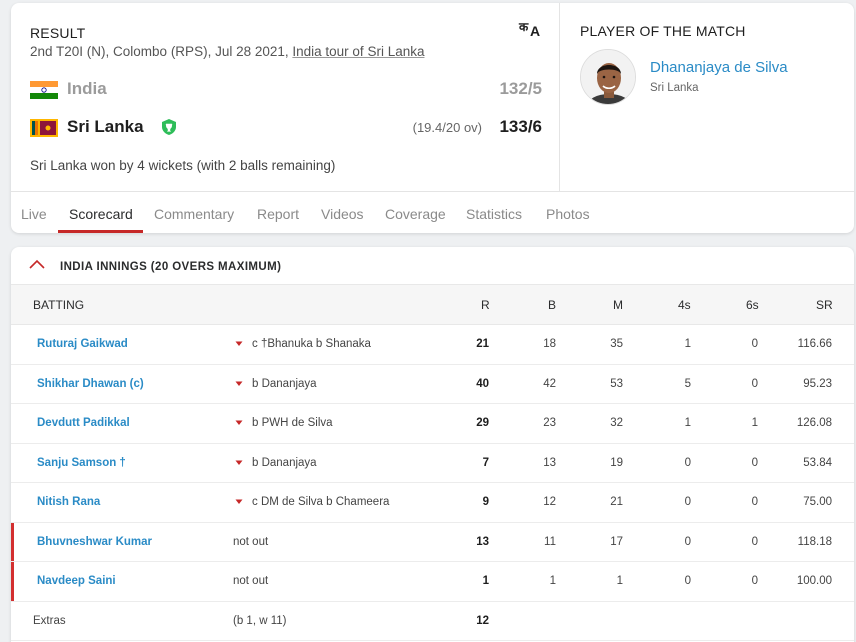 This screenshot has width=856, height=642. What do you see at coordinates (82, 344) in the screenshot?
I see `batter-name-link: Ruturaj Gaikwad` at bounding box center [82, 344].